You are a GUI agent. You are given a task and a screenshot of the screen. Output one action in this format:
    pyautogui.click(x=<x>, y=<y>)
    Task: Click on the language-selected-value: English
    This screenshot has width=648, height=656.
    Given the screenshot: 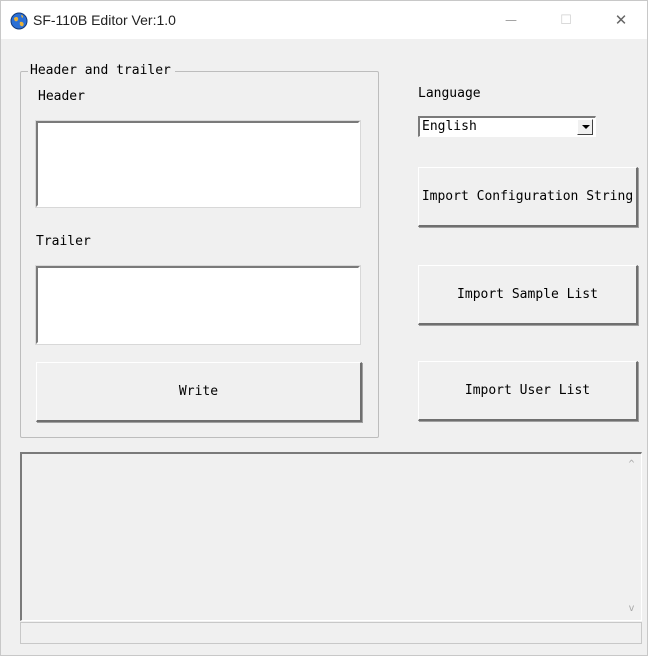 What is the action you would take?
    pyautogui.click(x=449, y=126)
    